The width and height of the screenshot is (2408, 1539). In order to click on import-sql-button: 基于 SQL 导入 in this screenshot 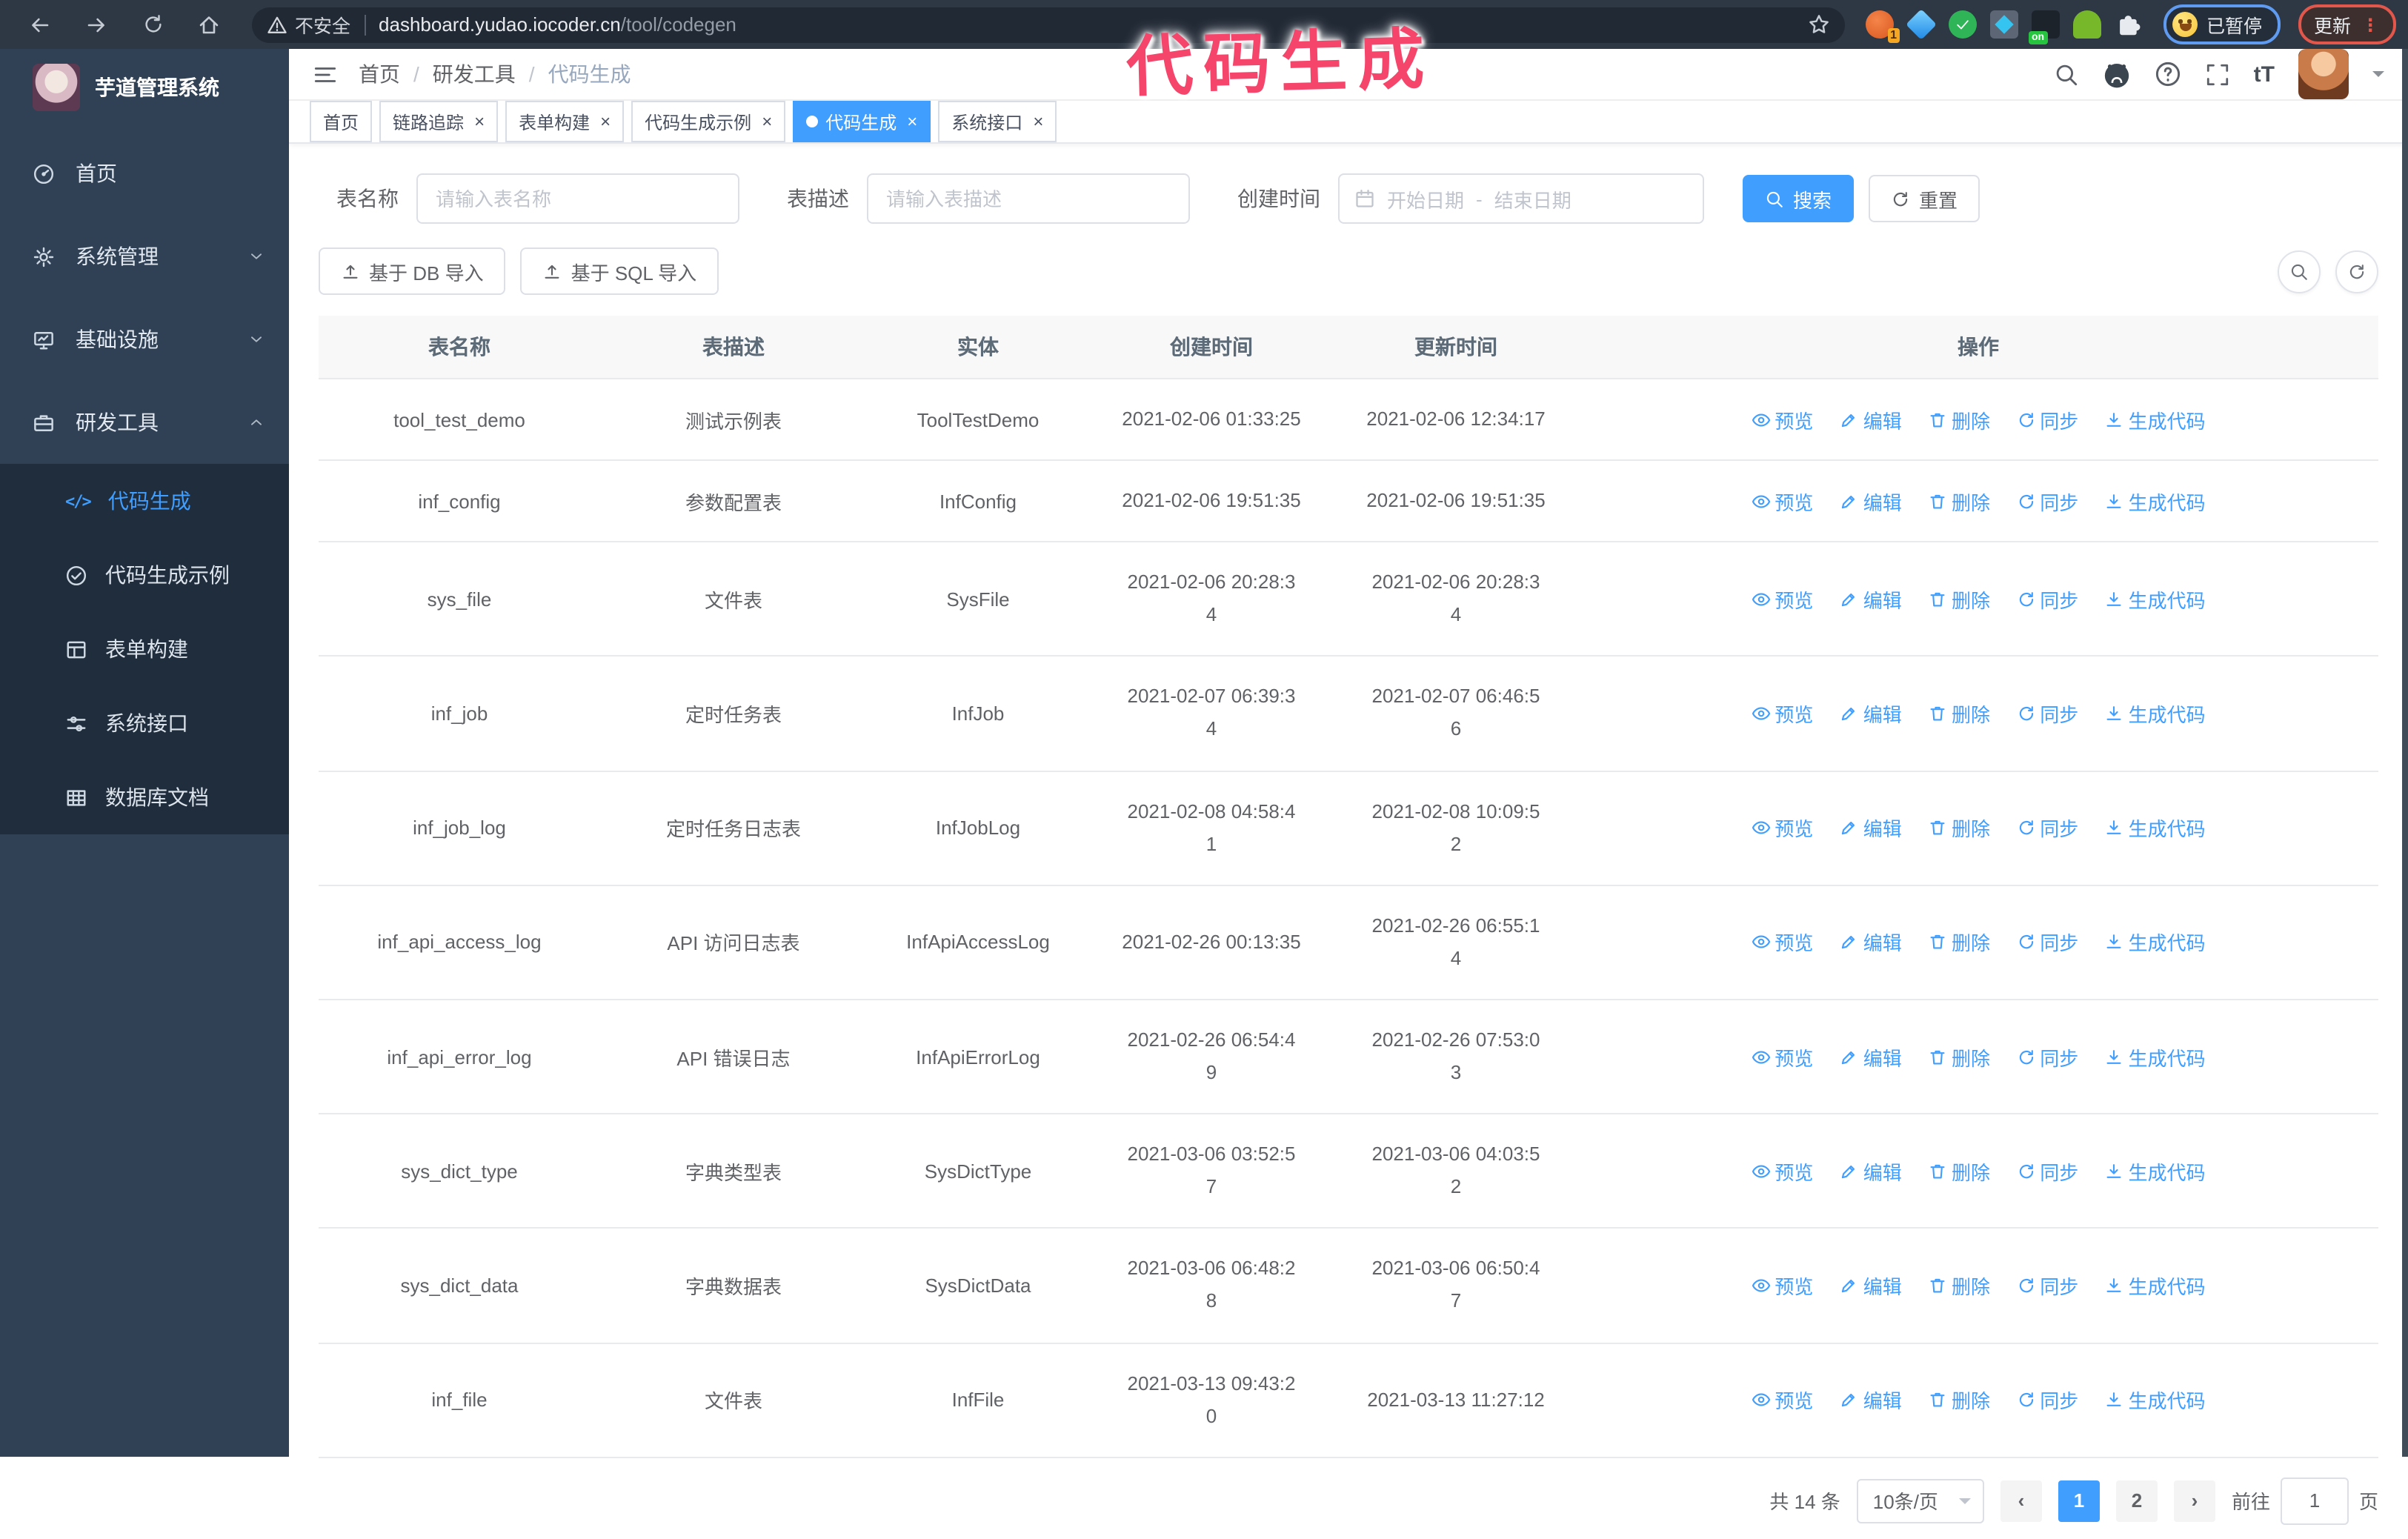, I will do `click(619, 271)`.